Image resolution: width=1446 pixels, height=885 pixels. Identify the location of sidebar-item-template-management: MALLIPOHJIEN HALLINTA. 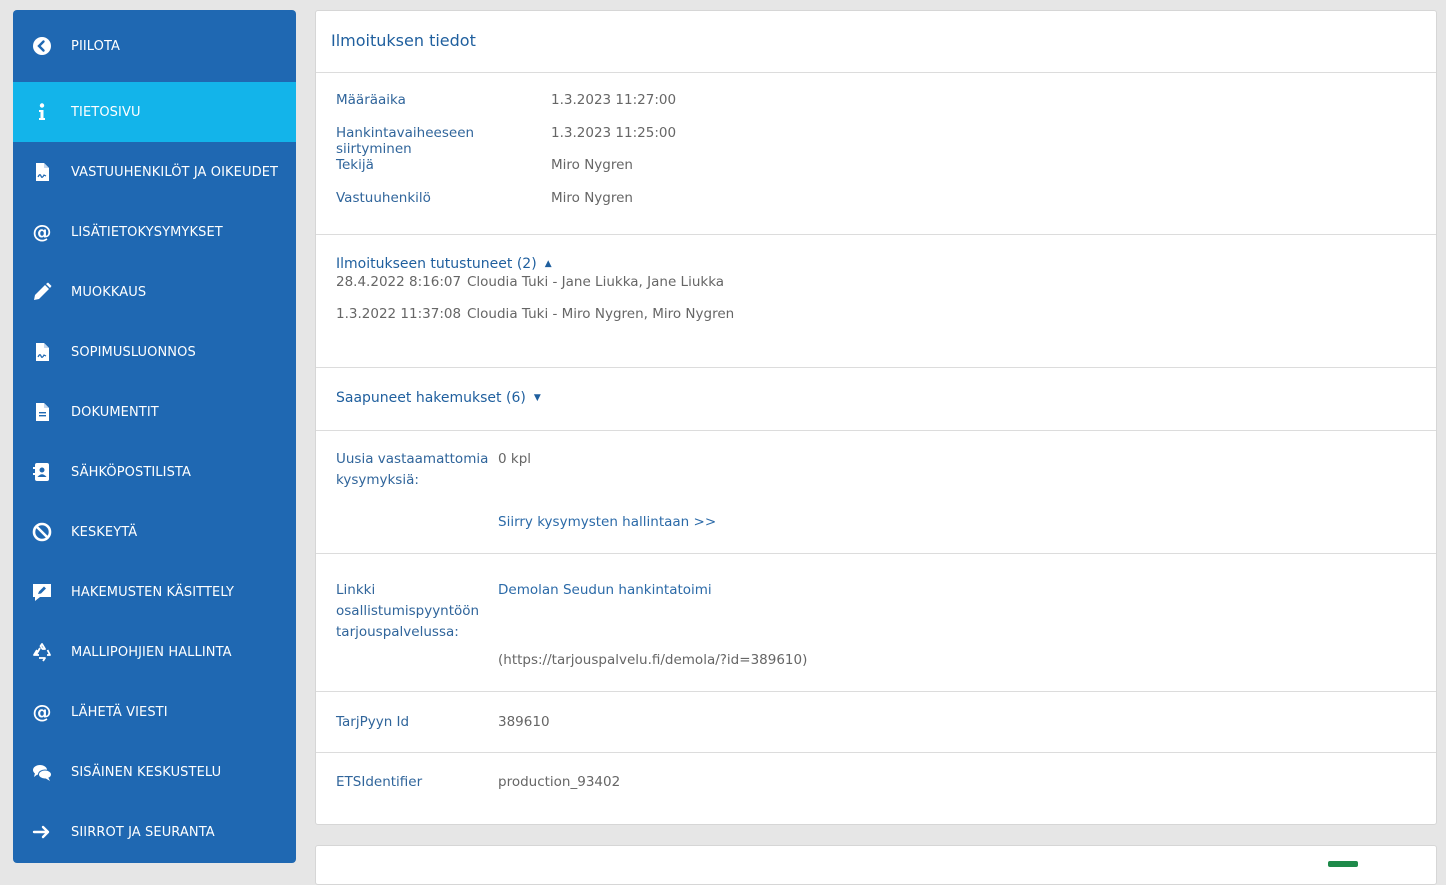
(154, 652).